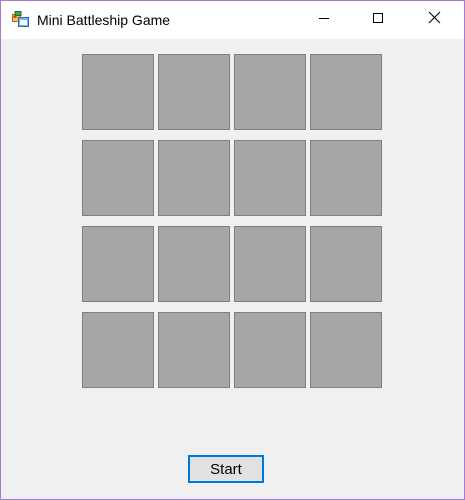  I want to click on close-icon, so click(434, 20).